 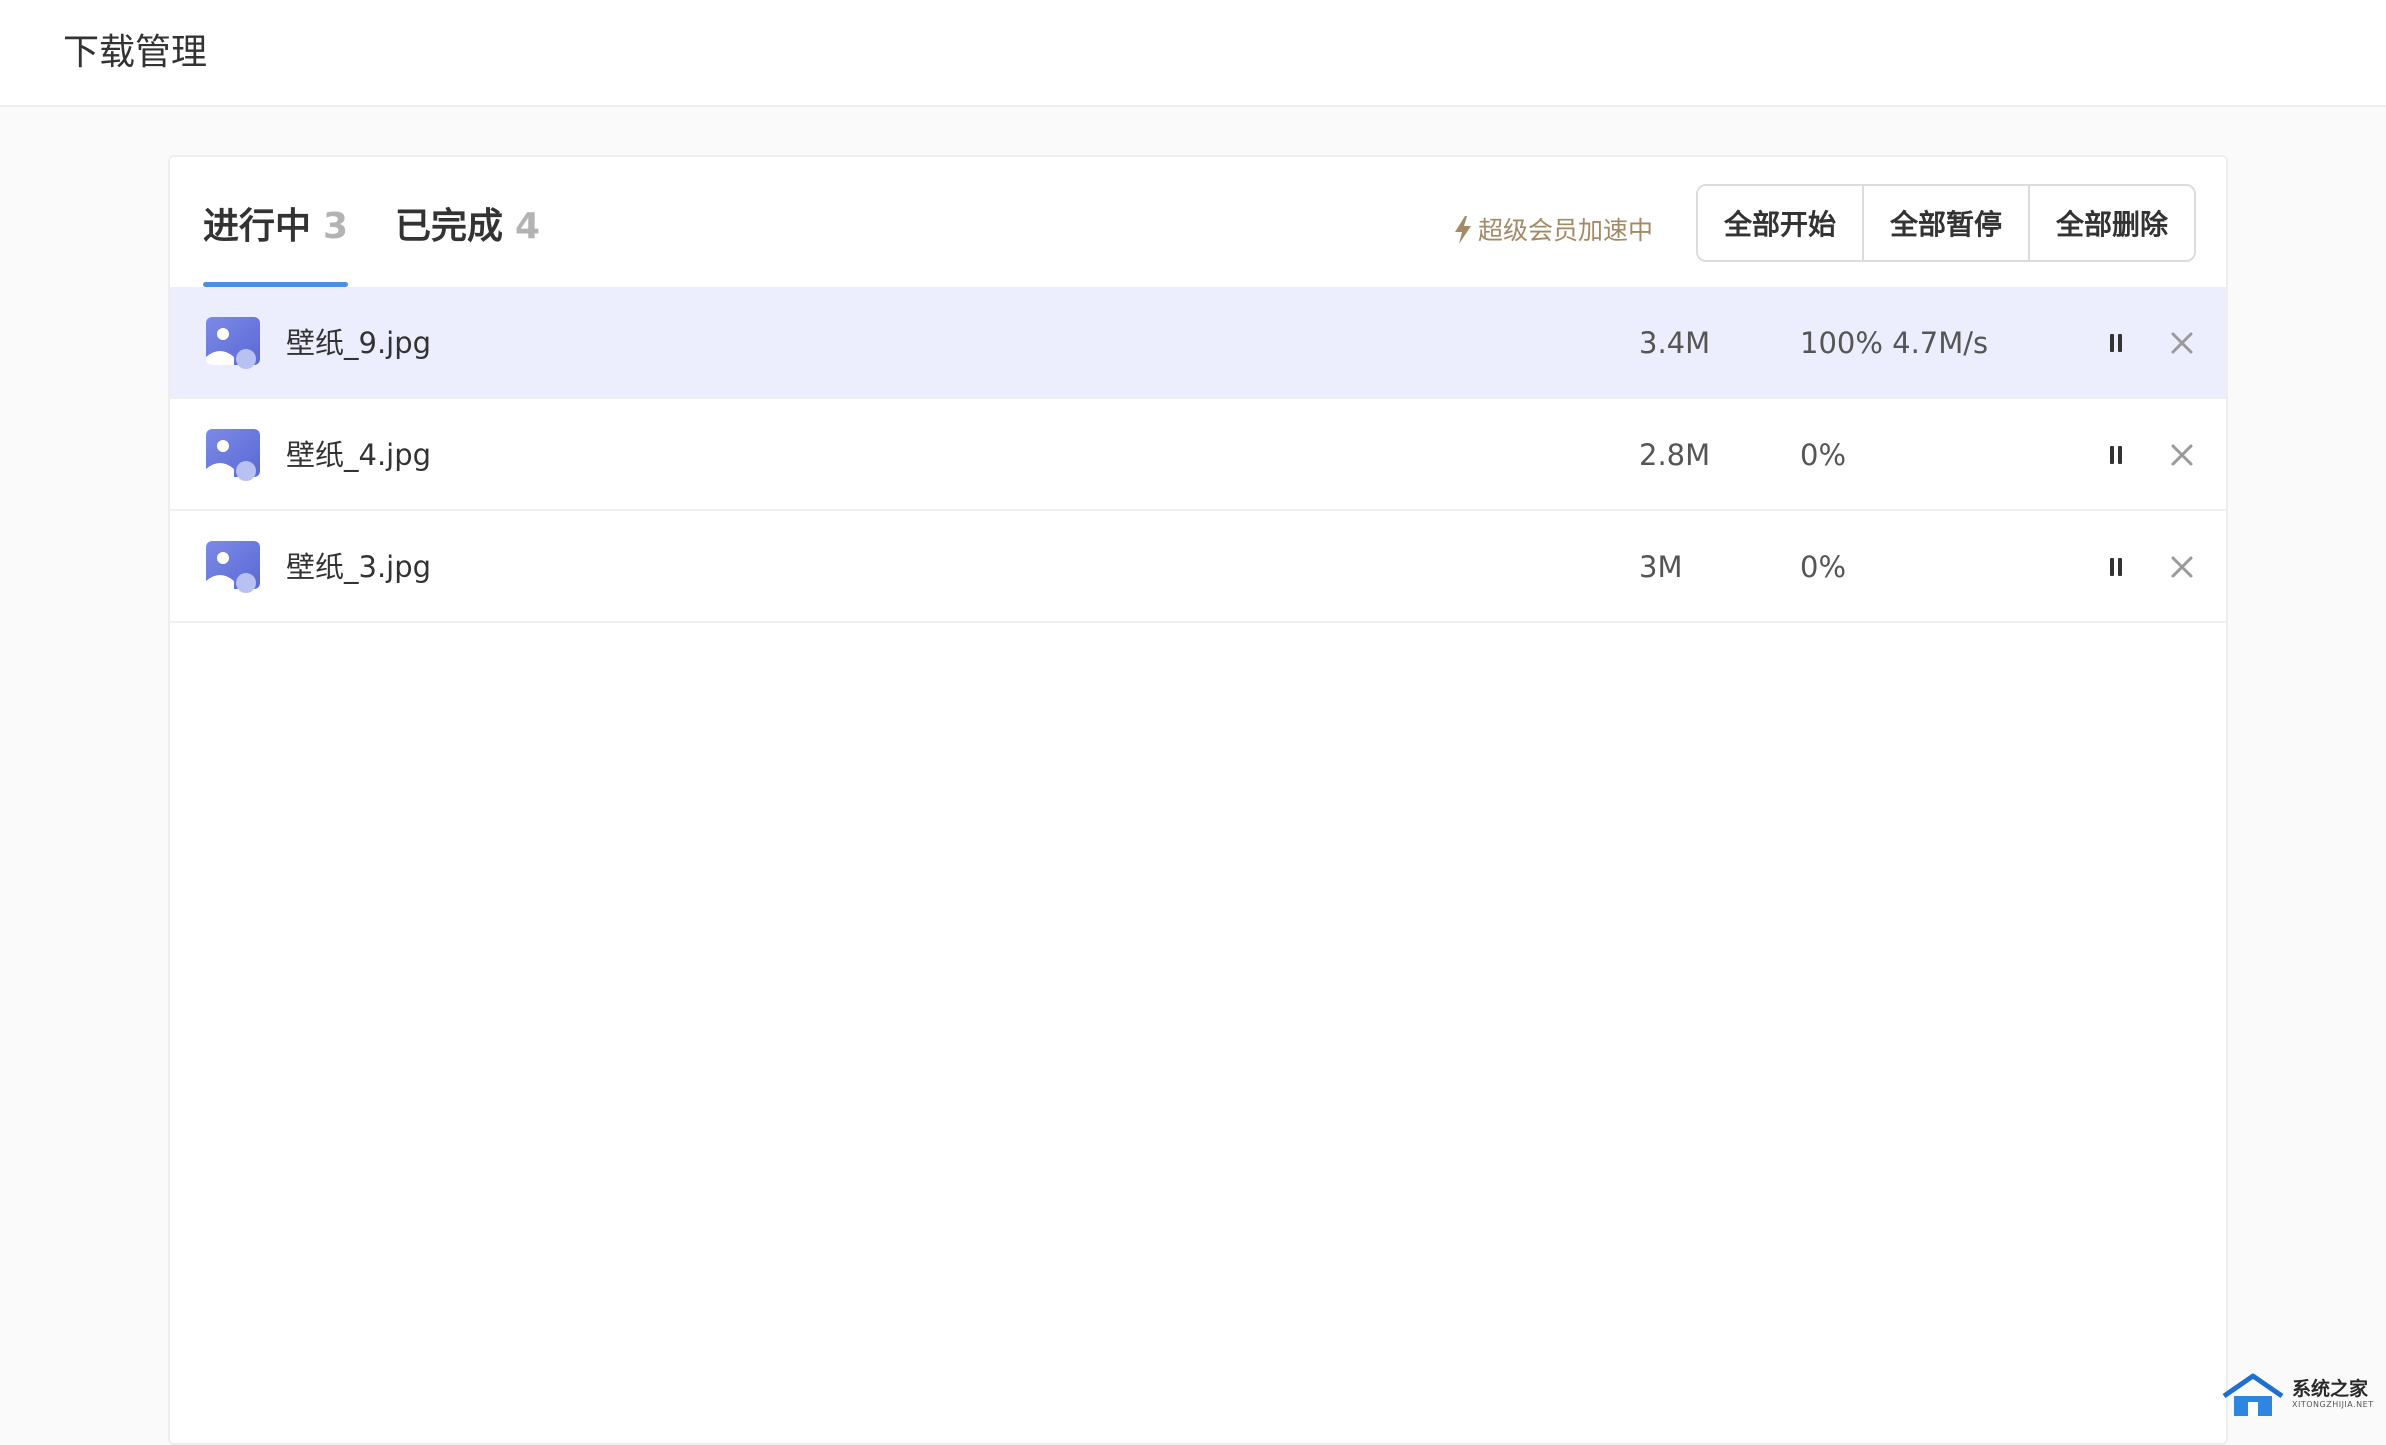 What do you see at coordinates (257, 226) in the screenshot?
I see `tab-in-progress-label: 进行中` at bounding box center [257, 226].